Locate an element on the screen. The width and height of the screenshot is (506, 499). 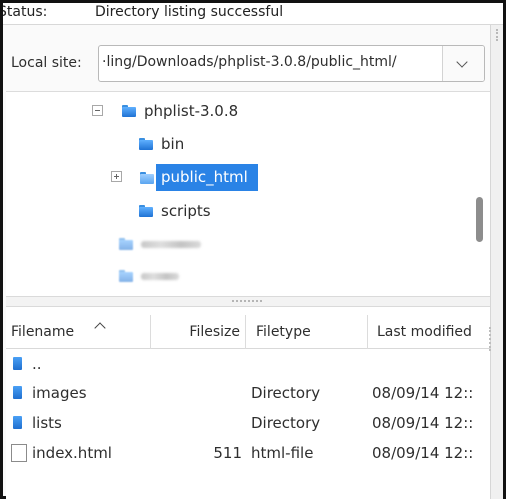
expand-icon is located at coordinates (116, 176).